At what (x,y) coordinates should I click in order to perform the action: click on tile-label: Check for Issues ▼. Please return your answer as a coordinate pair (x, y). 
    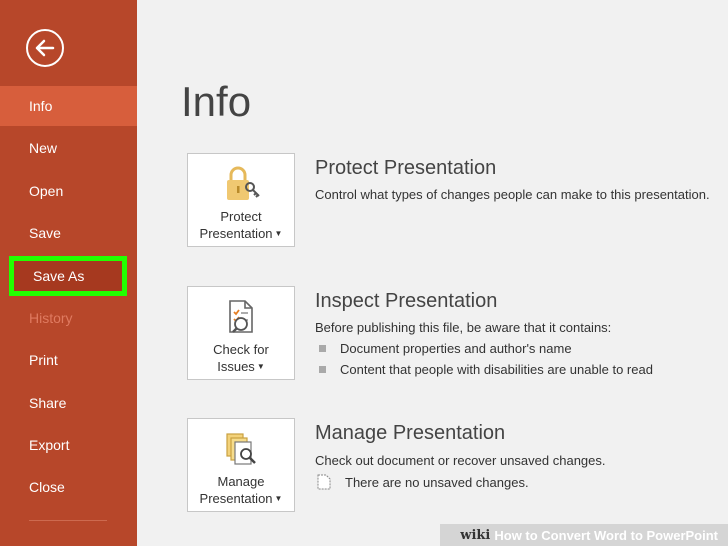
    Looking at the image, I should click on (241, 358).